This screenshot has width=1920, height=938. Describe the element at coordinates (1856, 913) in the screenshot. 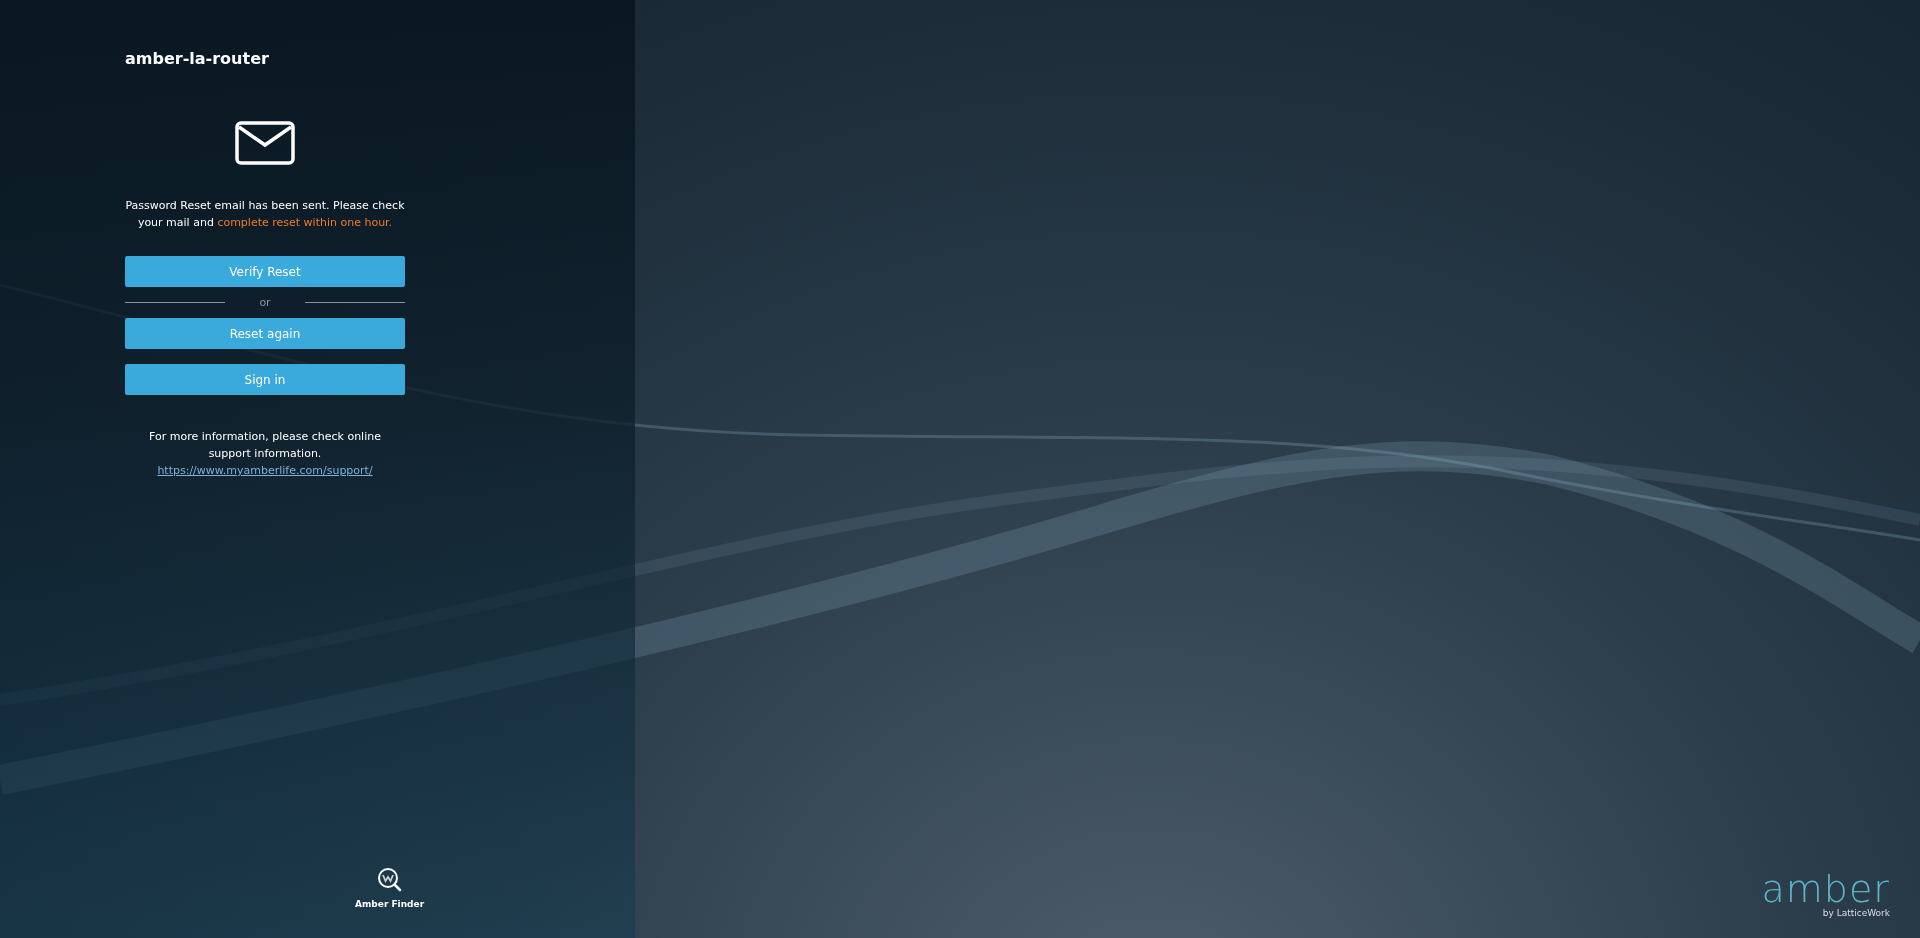

I see `brand-byline: by LatticeWork` at that location.